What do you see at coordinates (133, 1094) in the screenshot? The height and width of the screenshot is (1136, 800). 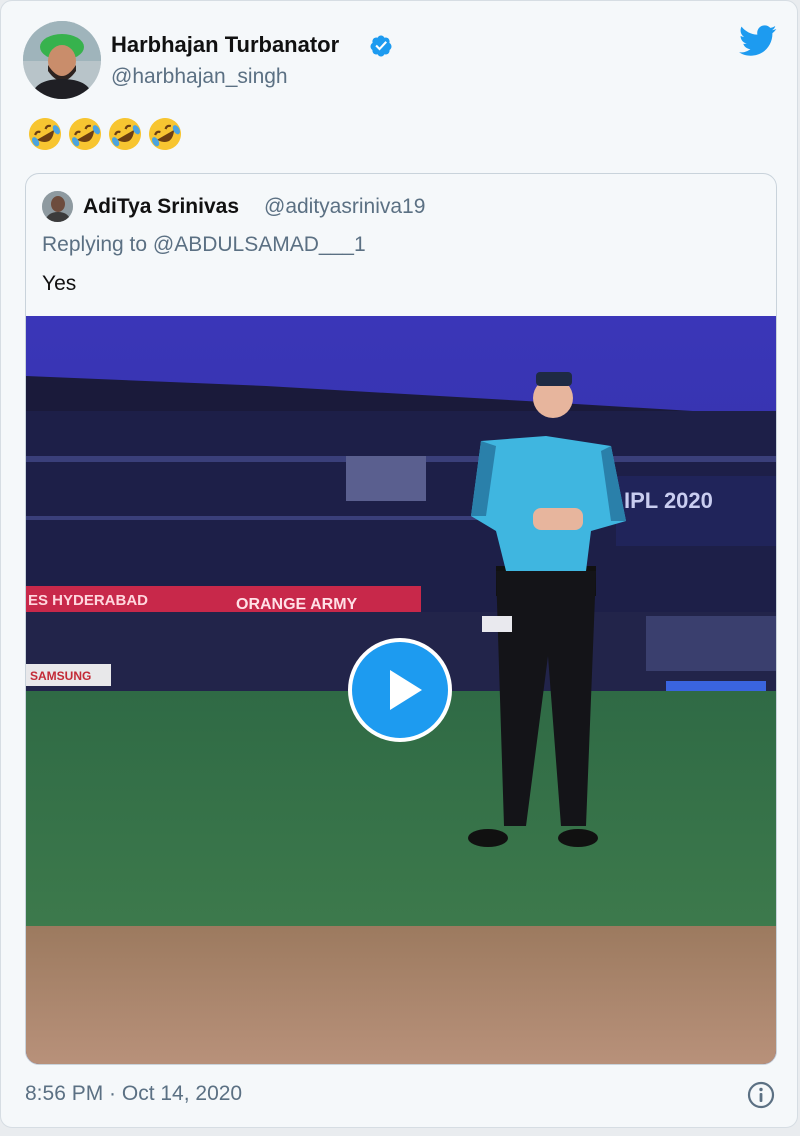 I see `tweet-timestamp: 8:56 PM · Oct 14, 2020` at bounding box center [133, 1094].